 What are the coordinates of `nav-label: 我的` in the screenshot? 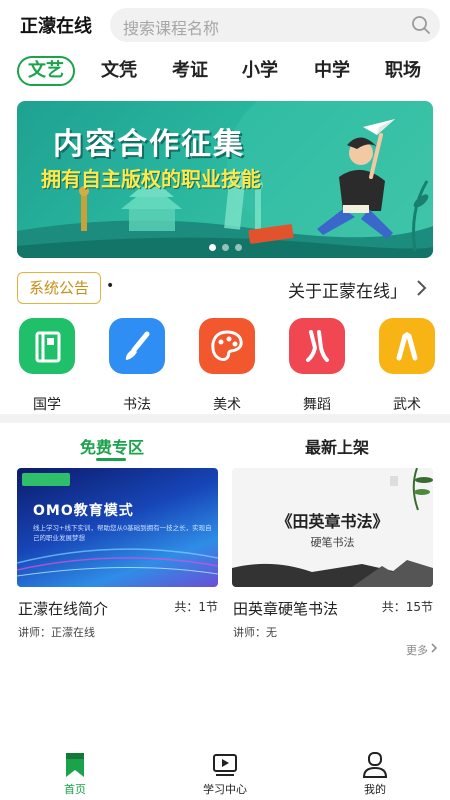 It's located at (375, 789).